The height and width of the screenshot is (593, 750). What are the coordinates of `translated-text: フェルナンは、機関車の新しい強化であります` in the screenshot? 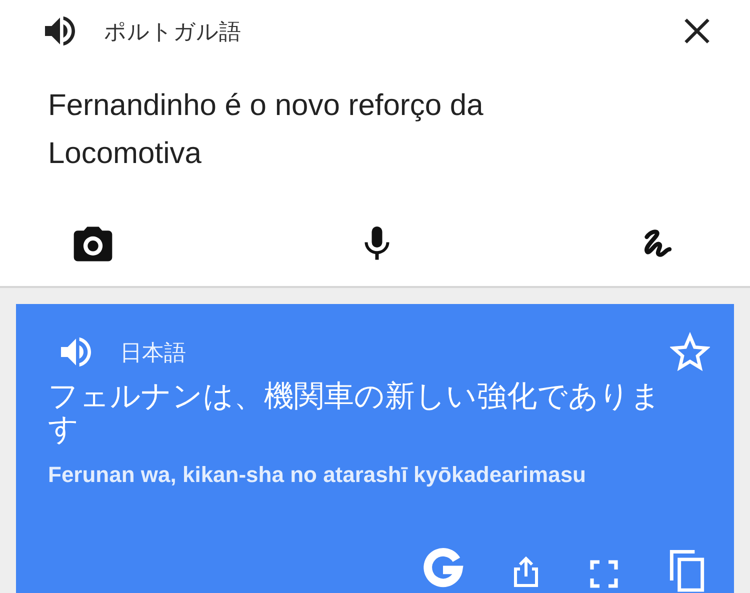 It's located at (355, 413).